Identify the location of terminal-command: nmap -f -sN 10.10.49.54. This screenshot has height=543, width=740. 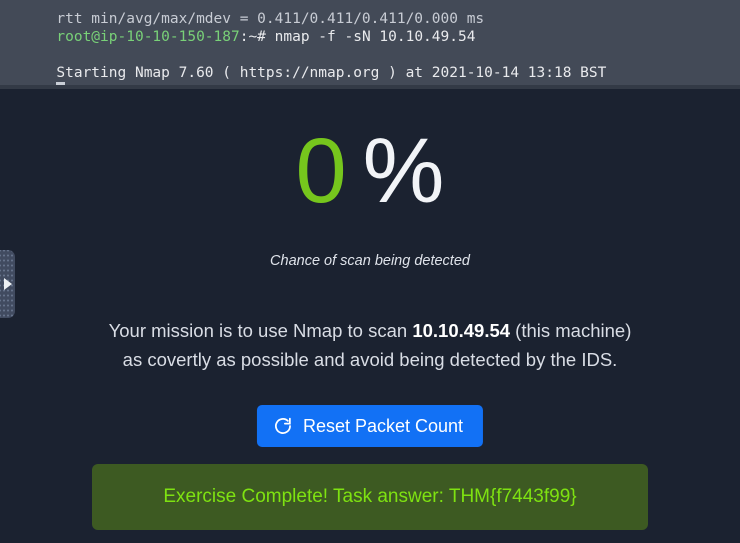
(375, 37).